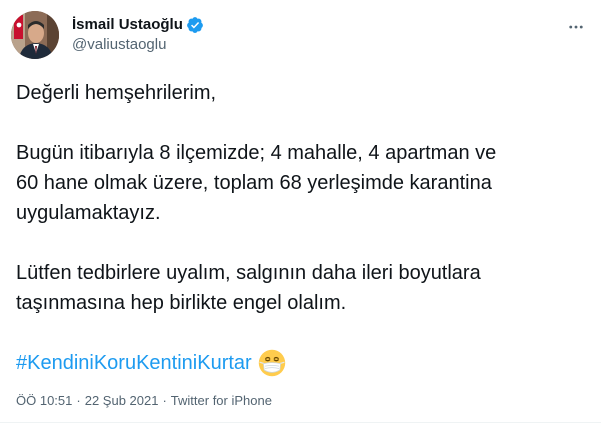 The width and height of the screenshot is (601, 425). I want to click on bottom-divider, so click(300, 422).